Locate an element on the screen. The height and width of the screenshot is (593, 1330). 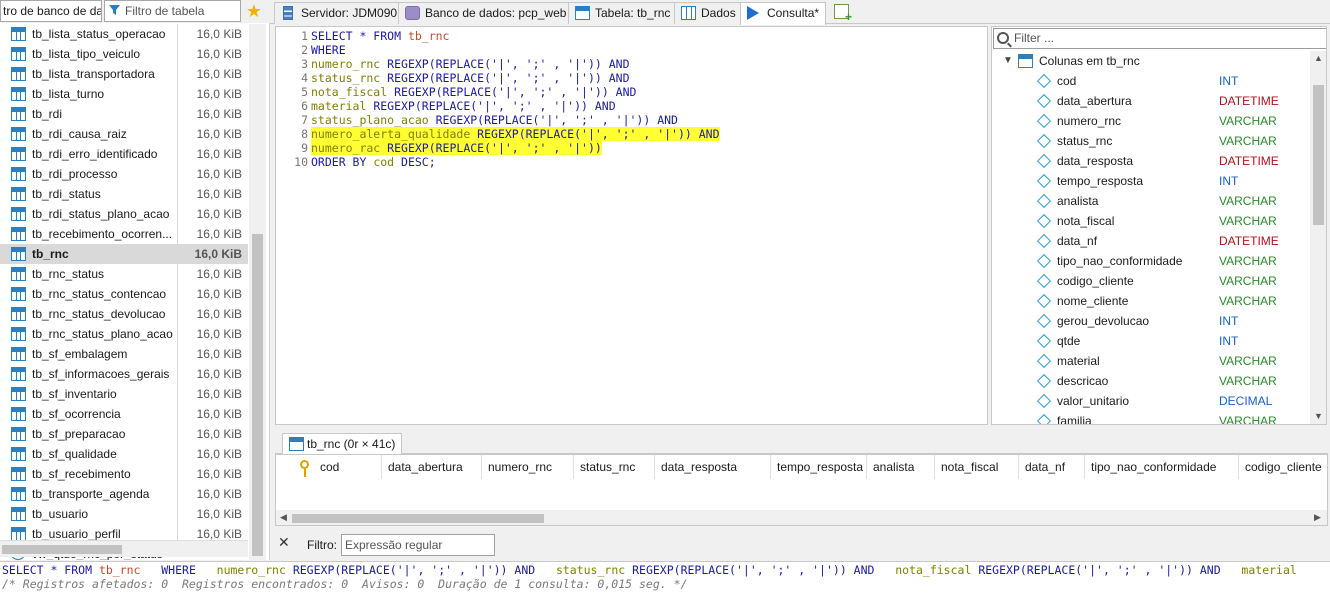
table-list-item: tb_rdi 16,0 KiB is located at coordinates (124, 114).